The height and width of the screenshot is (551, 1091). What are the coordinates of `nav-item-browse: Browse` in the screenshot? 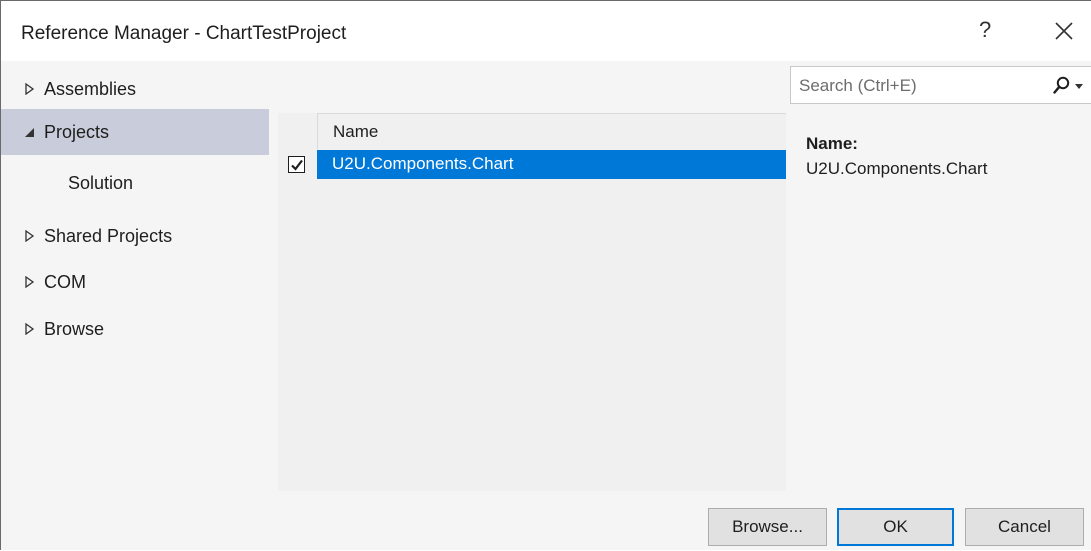 It's located at (135, 329).